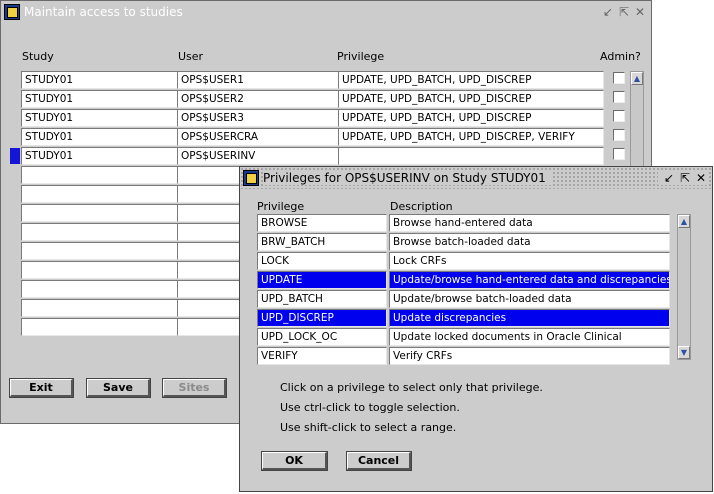 This screenshot has height=494, width=714. Describe the element at coordinates (370, 407) in the screenshot. I see `help-text-ctrl-click: Use ctrl-click to toggle selection.` at that location.